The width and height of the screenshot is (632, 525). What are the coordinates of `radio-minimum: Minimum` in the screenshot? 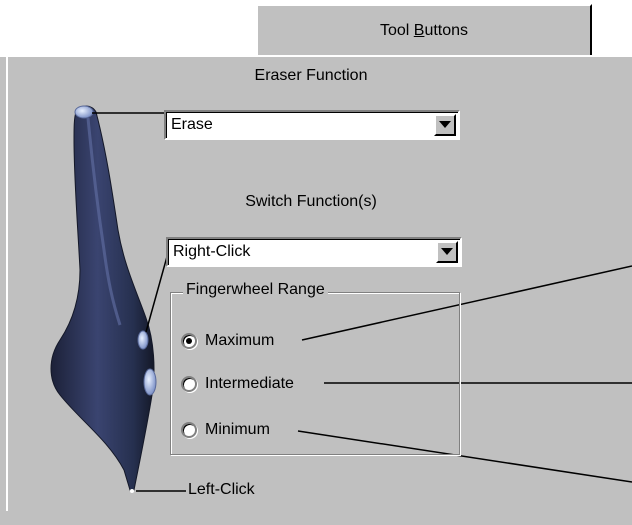 It's located at (225, 430).